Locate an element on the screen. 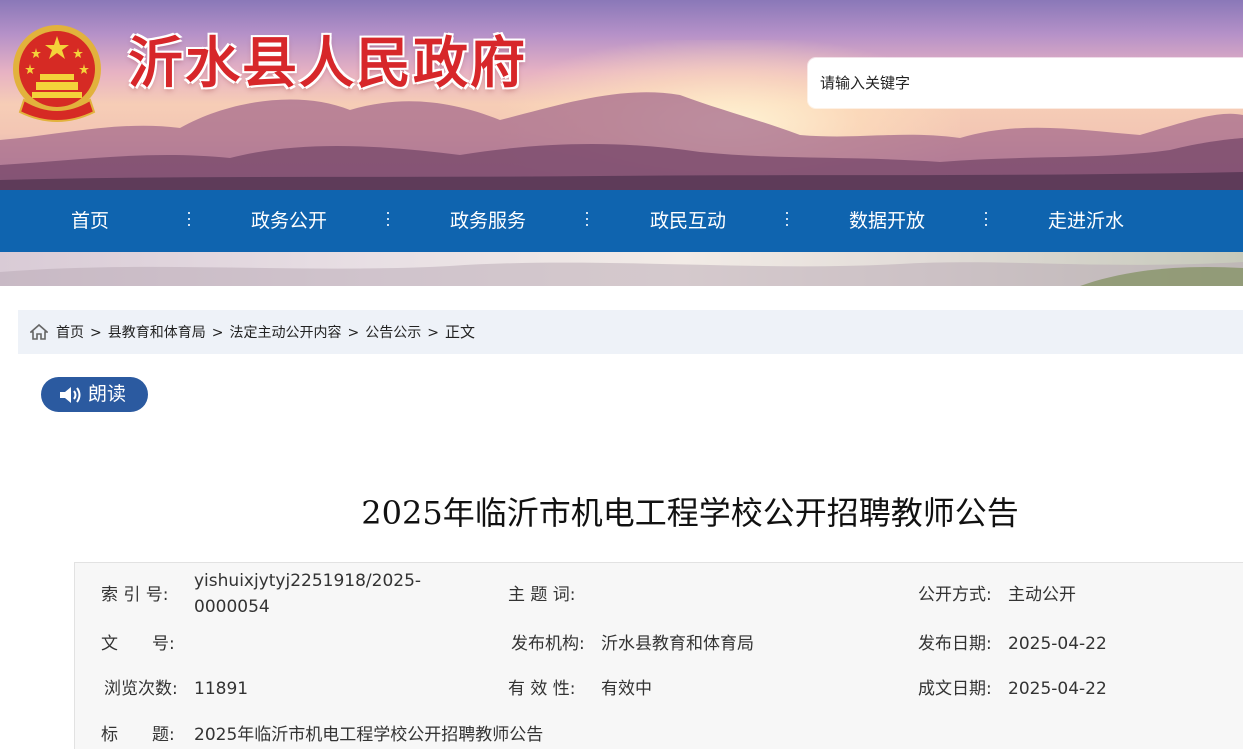 The image size is (1243, 749). nav-item-open-data: 数据开放 is located at coordinates (887, 221).